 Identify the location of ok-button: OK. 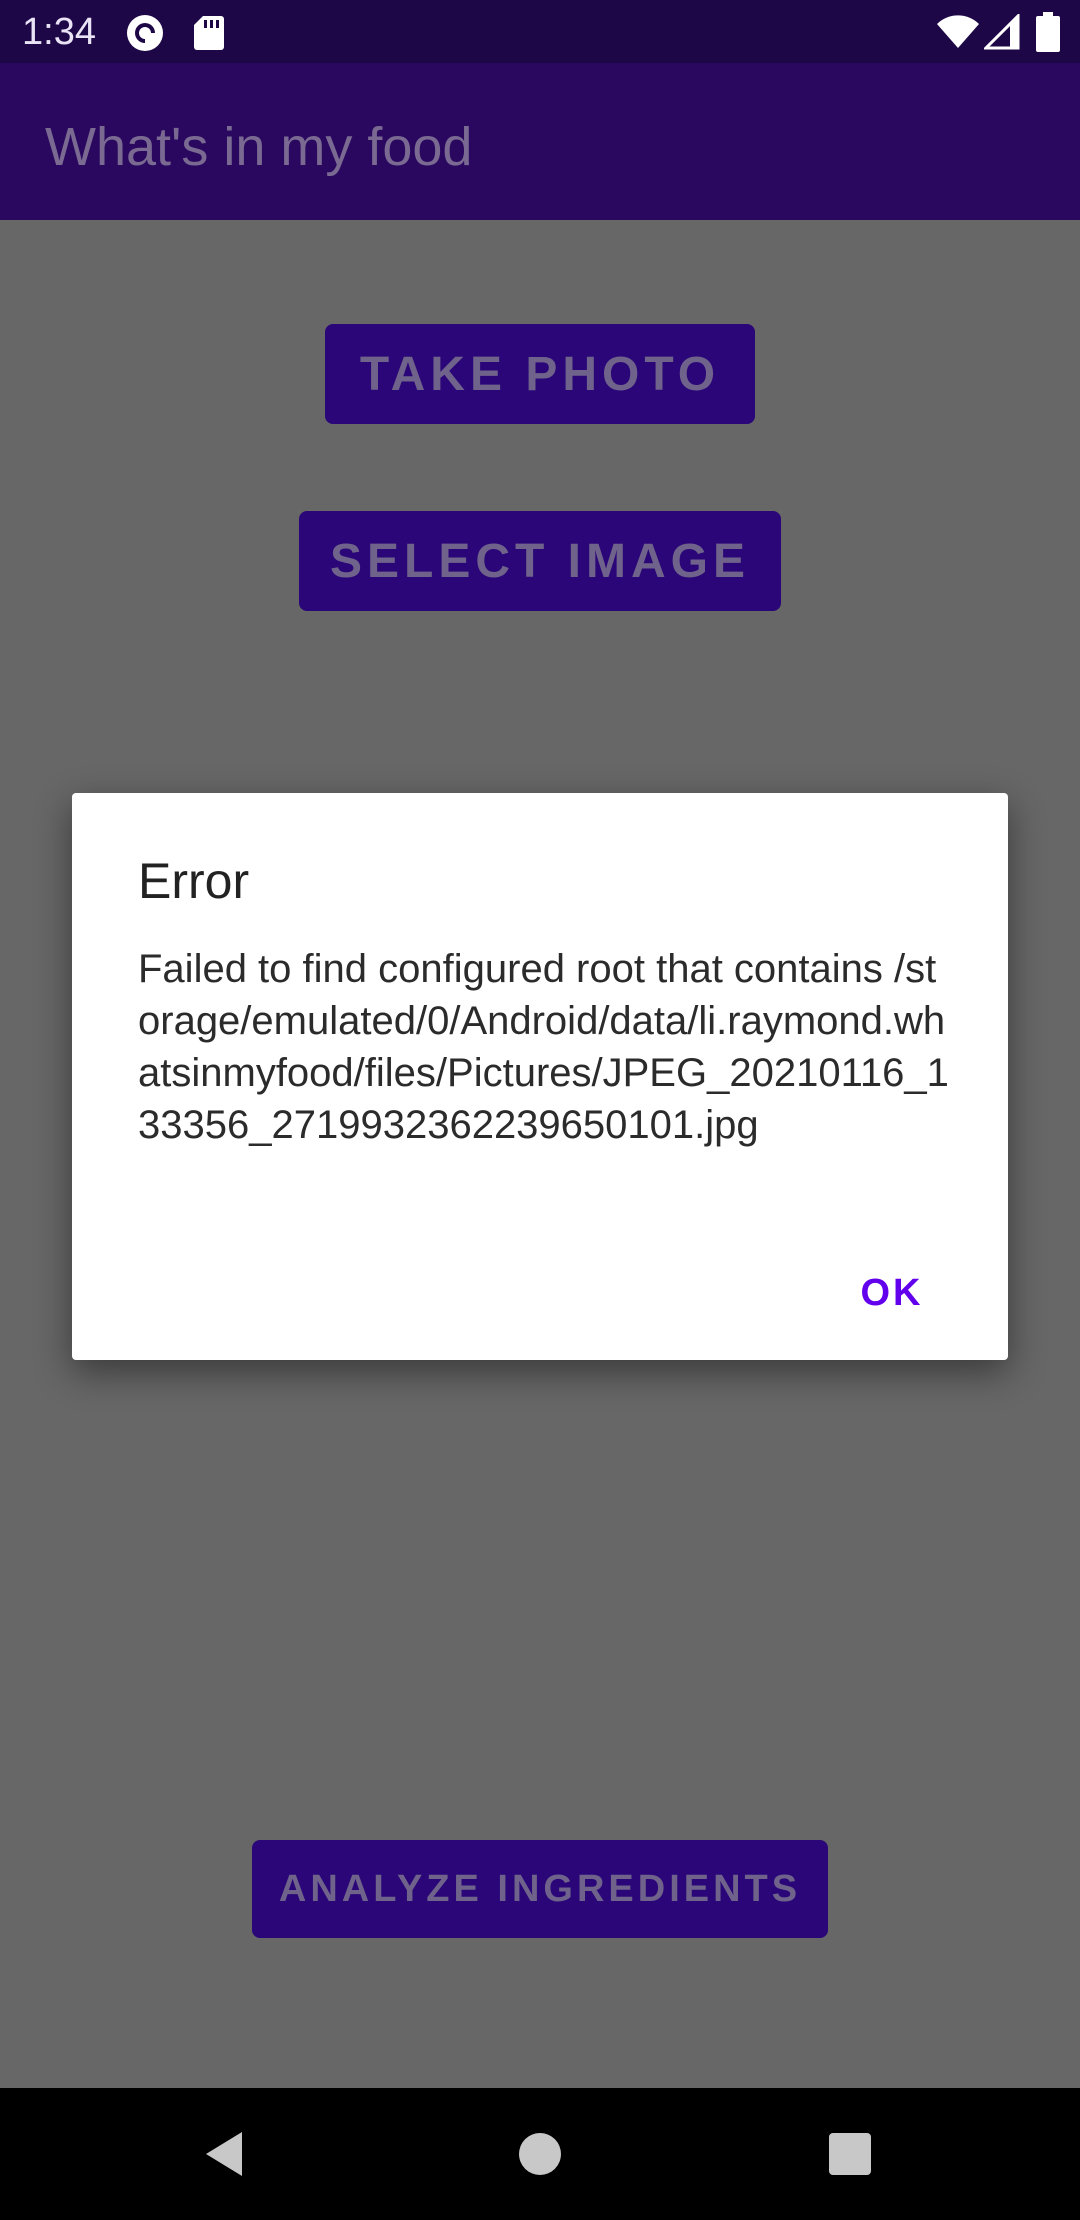
(892, 1293).